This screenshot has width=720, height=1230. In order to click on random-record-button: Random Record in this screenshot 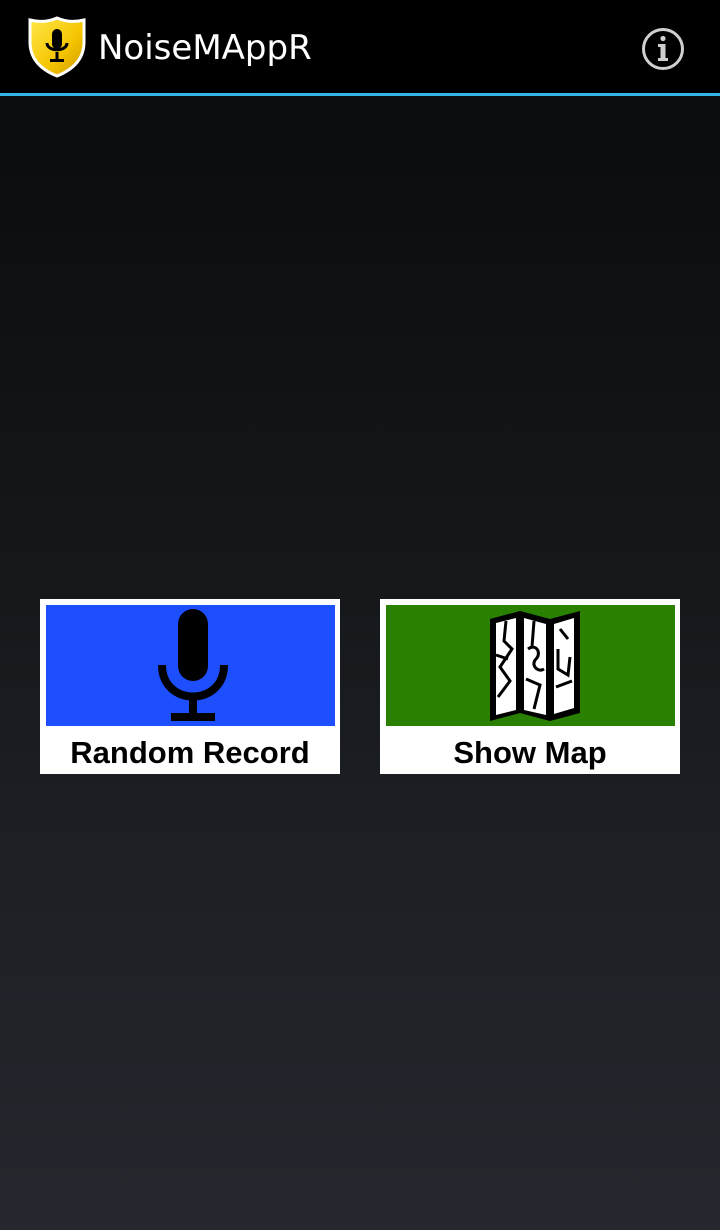, I will do `click(190, 686)`.